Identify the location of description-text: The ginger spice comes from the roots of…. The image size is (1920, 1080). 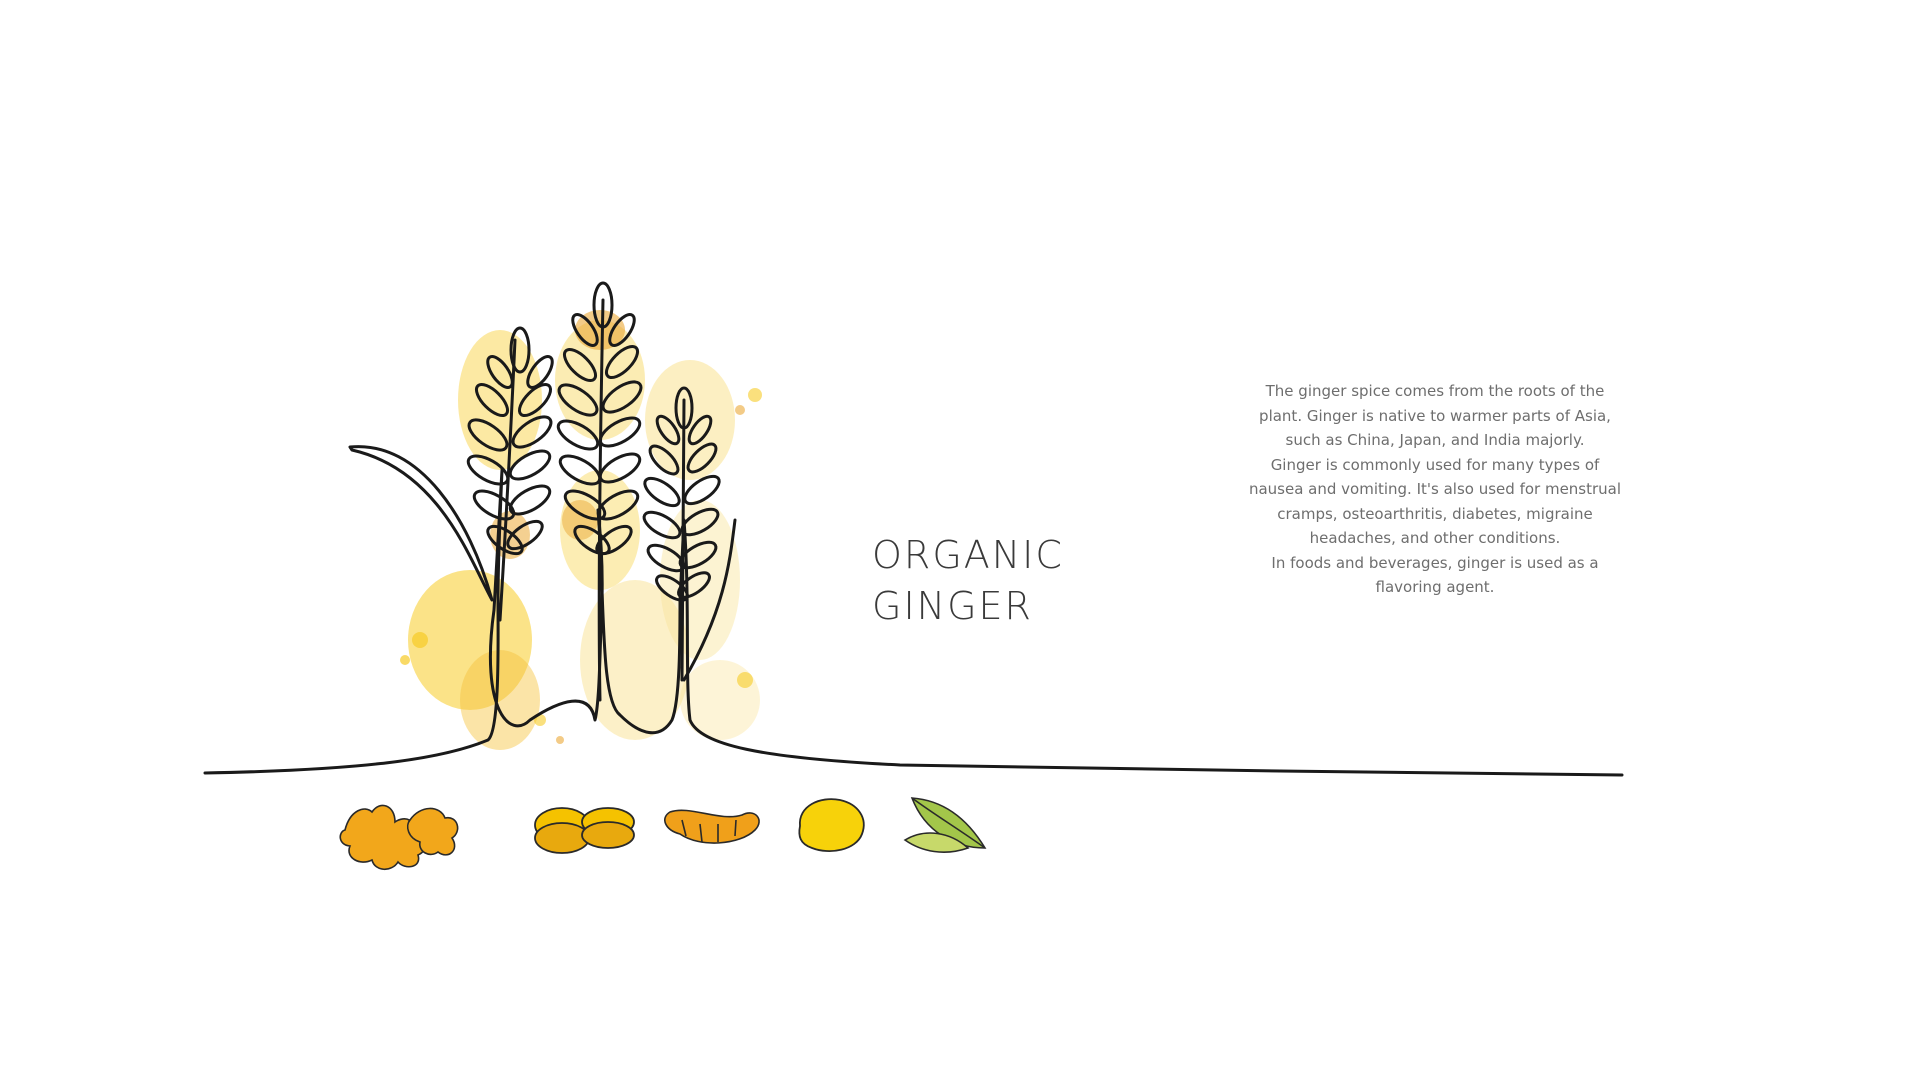
(1435, 489).